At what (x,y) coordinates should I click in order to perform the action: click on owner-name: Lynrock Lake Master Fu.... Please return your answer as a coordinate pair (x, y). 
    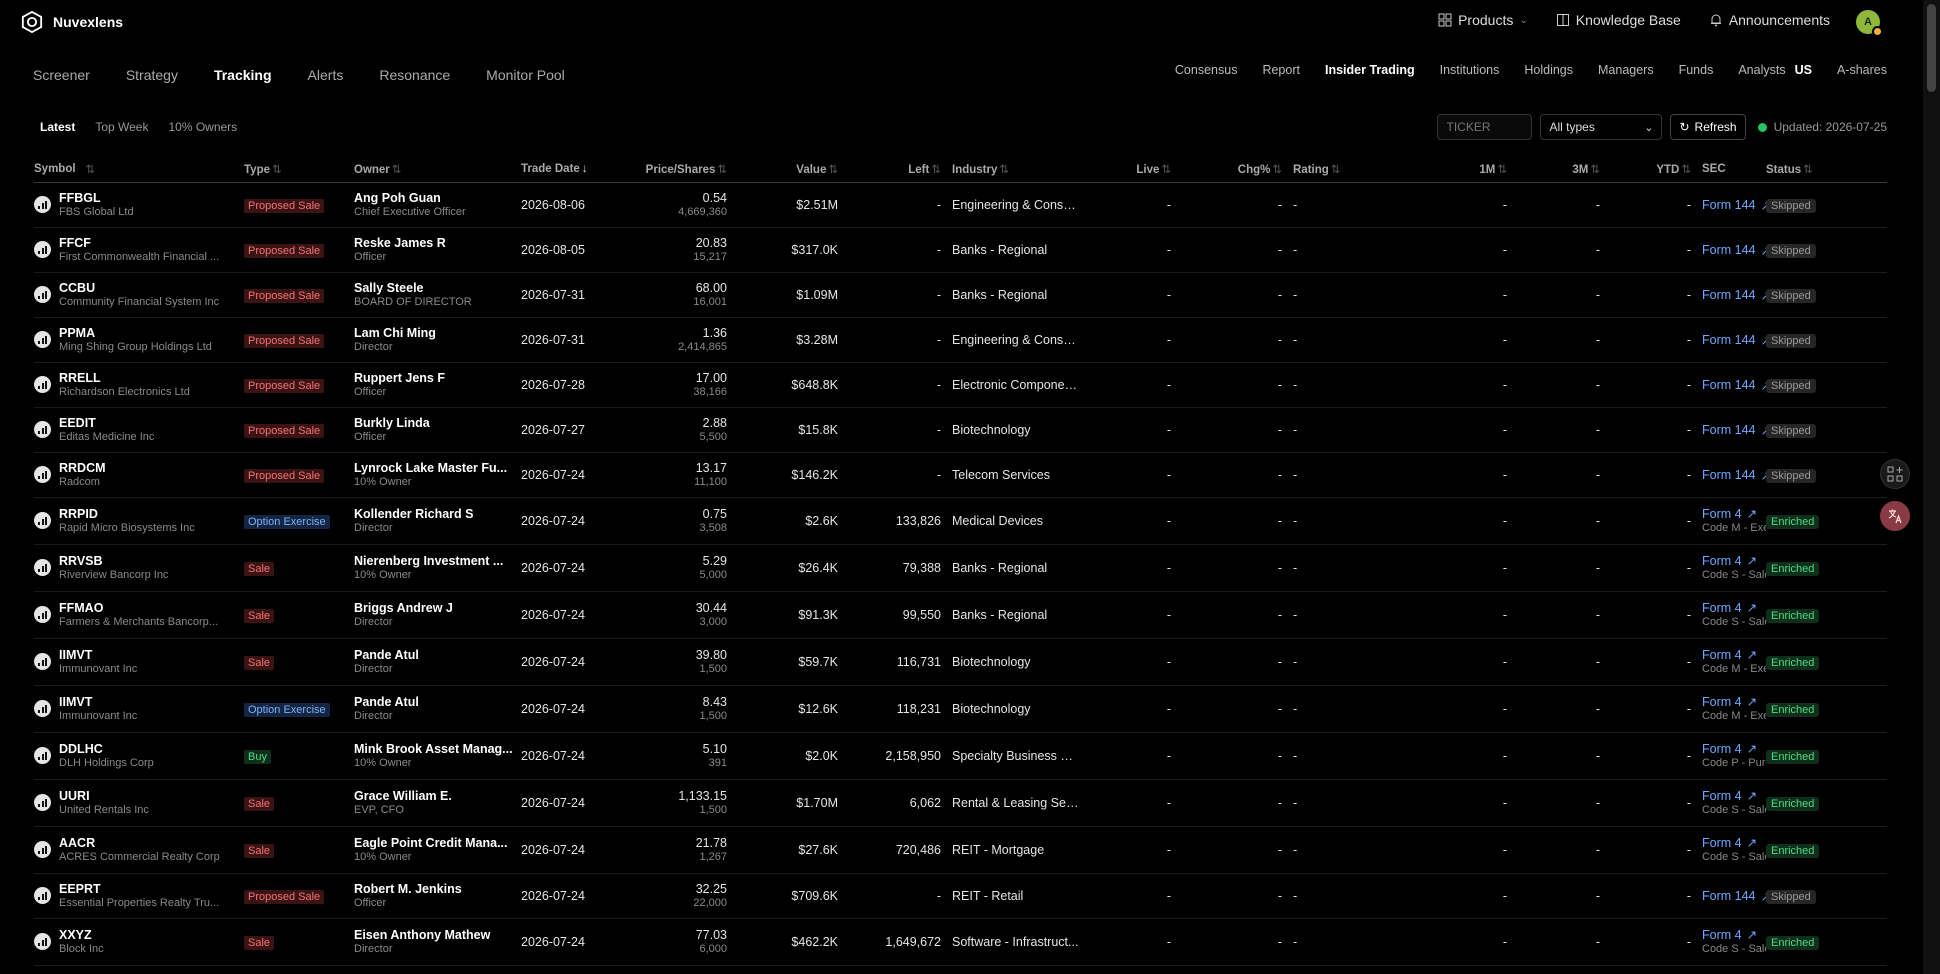
    Looking at the image, I should click on (437, 468).